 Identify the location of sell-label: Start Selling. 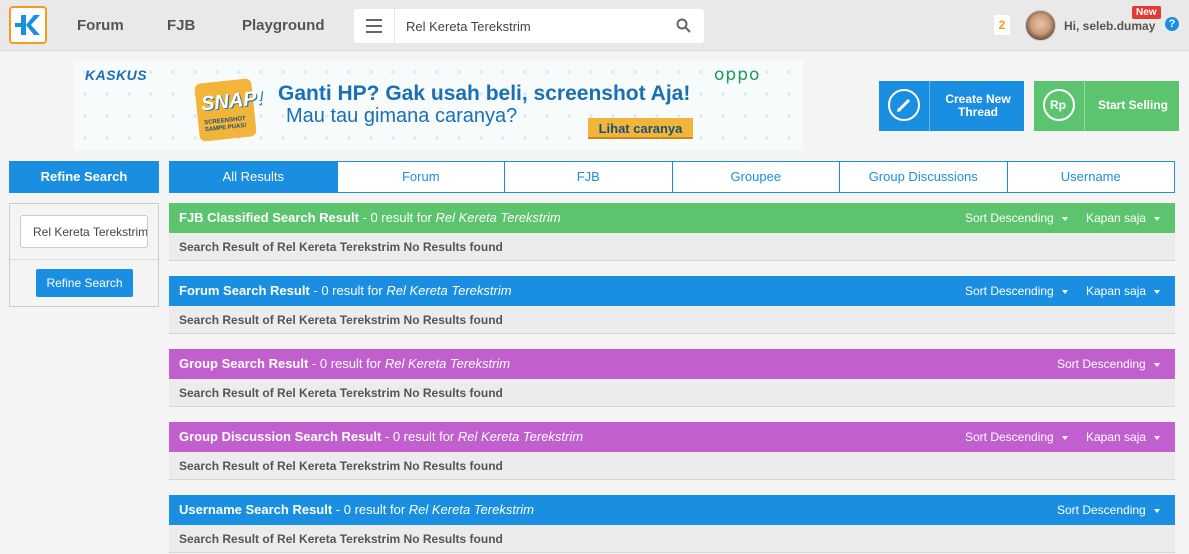
(1132, 105).